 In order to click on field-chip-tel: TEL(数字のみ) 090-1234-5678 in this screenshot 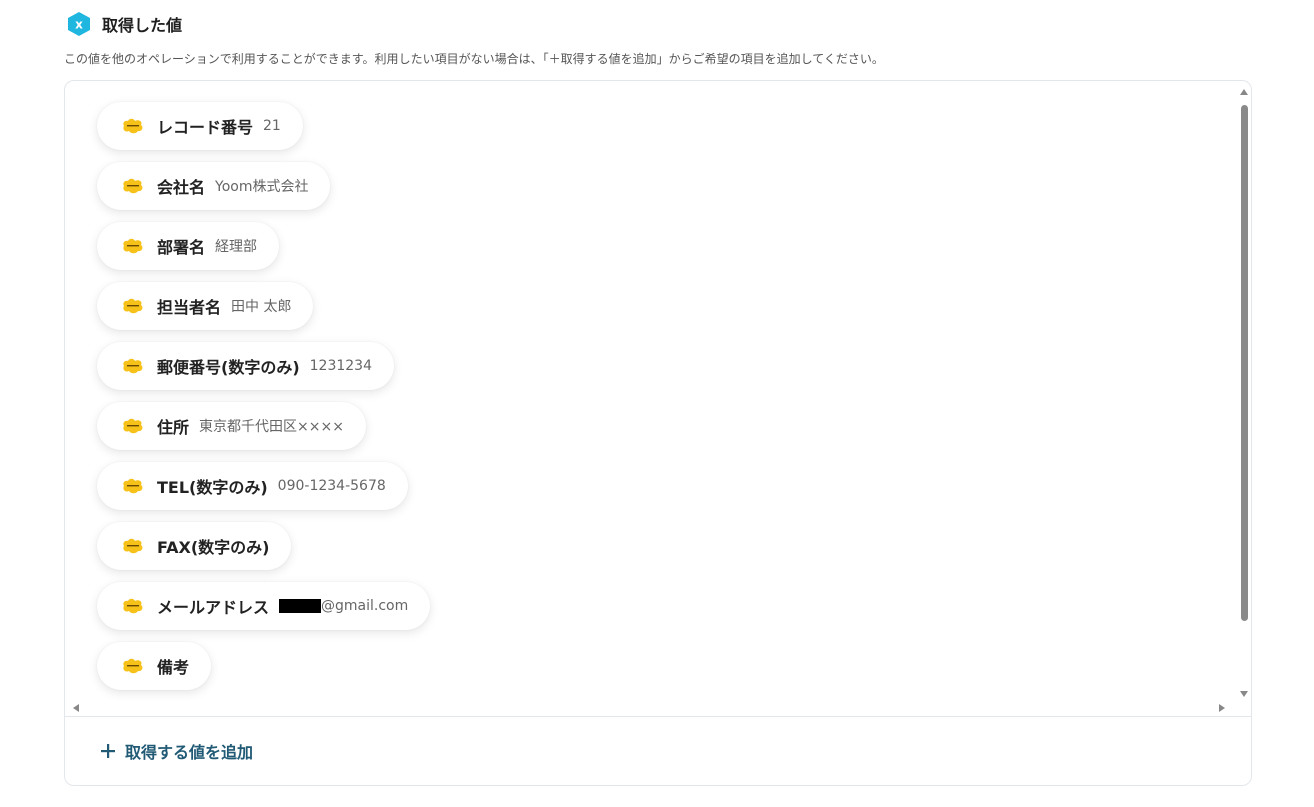, I will do `click(252, 486)`.